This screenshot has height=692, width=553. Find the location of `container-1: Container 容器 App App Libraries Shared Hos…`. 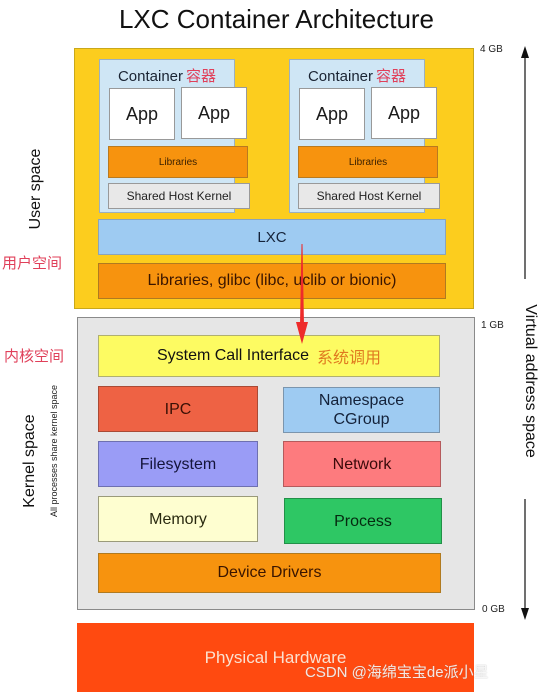

container-1: Container 容器 App App Libraries Shared Hos… is located at coordinates (174, 136).